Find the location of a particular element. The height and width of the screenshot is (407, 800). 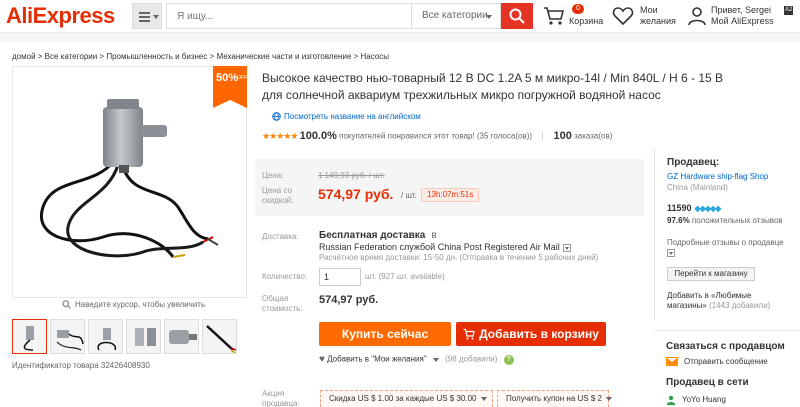

send-message-text: Отправить сообщение is located at coordinates (726, 361).